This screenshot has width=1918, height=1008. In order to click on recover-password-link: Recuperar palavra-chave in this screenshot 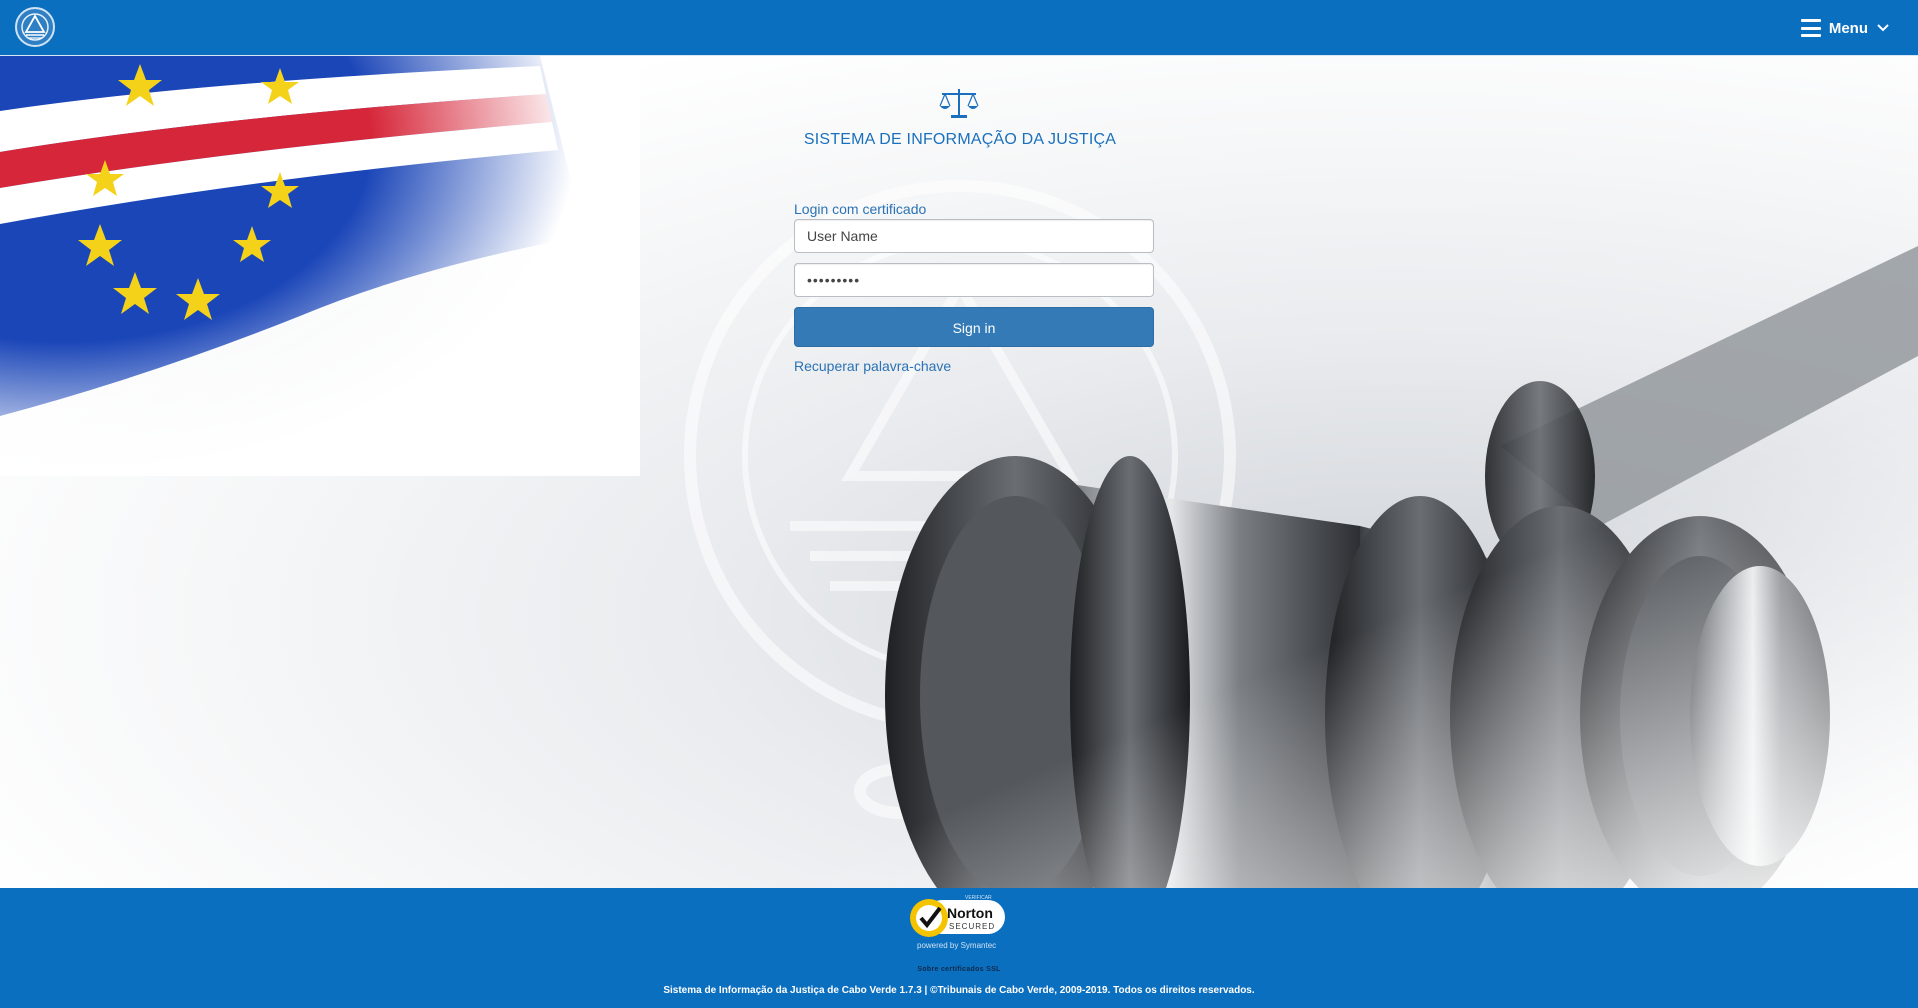, I will do `click(872, 366)`.